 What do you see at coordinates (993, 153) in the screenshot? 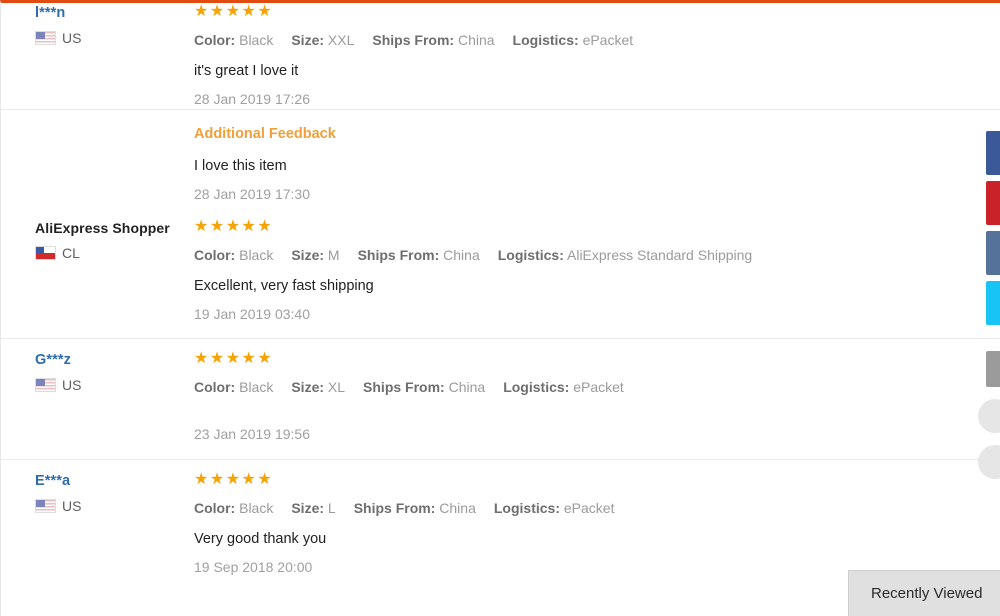
I see `facebook-share-icon` at bounding box center [993, 153].